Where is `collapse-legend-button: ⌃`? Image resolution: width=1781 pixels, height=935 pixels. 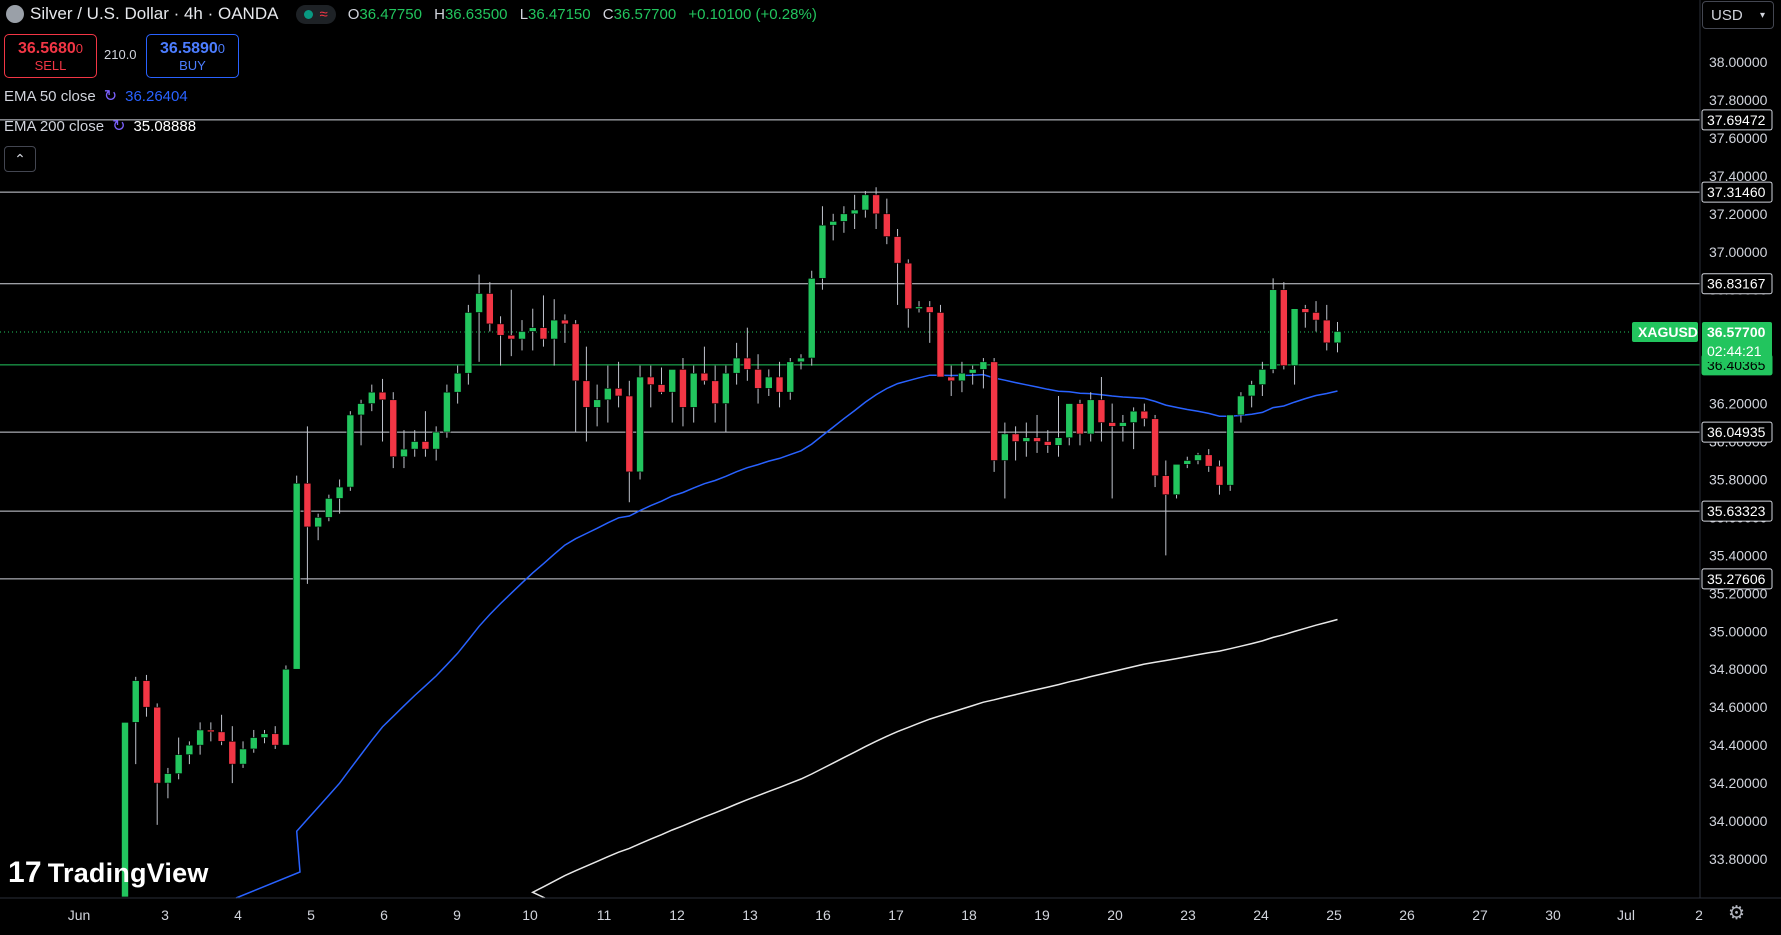
collapse-legend-button: ⌃ is located at coordinates (20, 159).